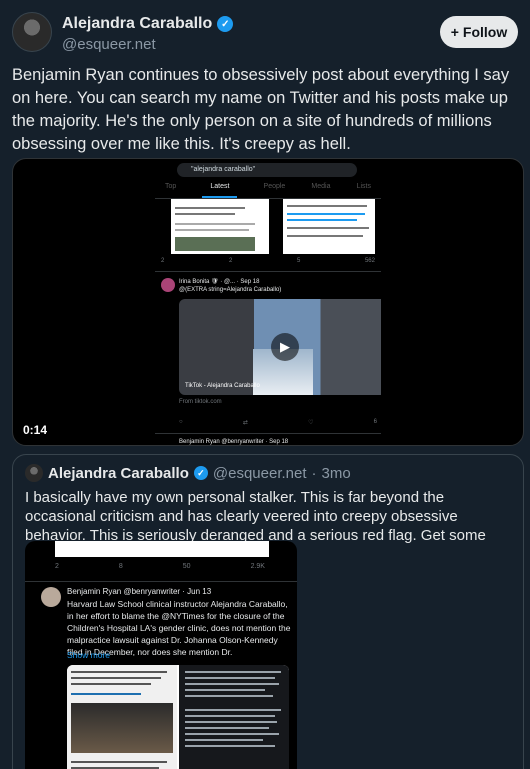 This screenshot has height=769, width=530. What do you see at coordinates (168, 285) in the screenshot?
I see `recorded-avatar` at bounding box center [168, 285].